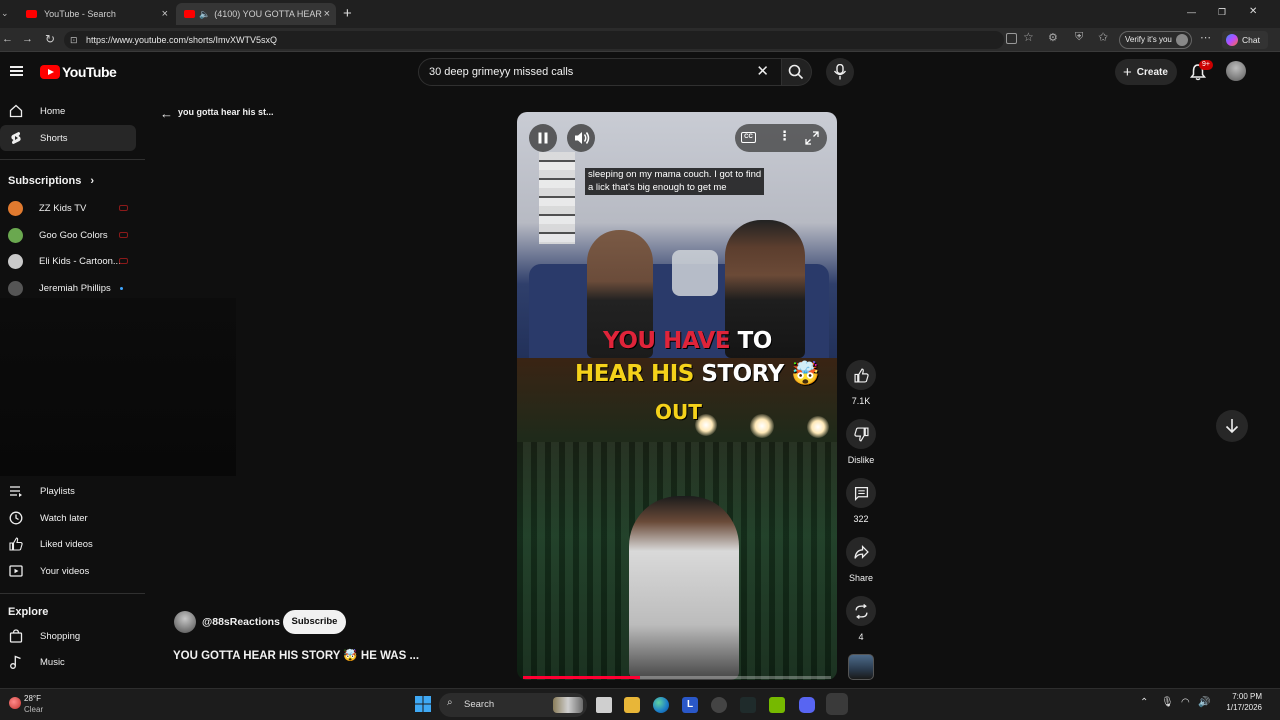 Image resolution: width=1280 pixels, height=720 pixels. I want to click on task-view-icon, so click(604, 705).